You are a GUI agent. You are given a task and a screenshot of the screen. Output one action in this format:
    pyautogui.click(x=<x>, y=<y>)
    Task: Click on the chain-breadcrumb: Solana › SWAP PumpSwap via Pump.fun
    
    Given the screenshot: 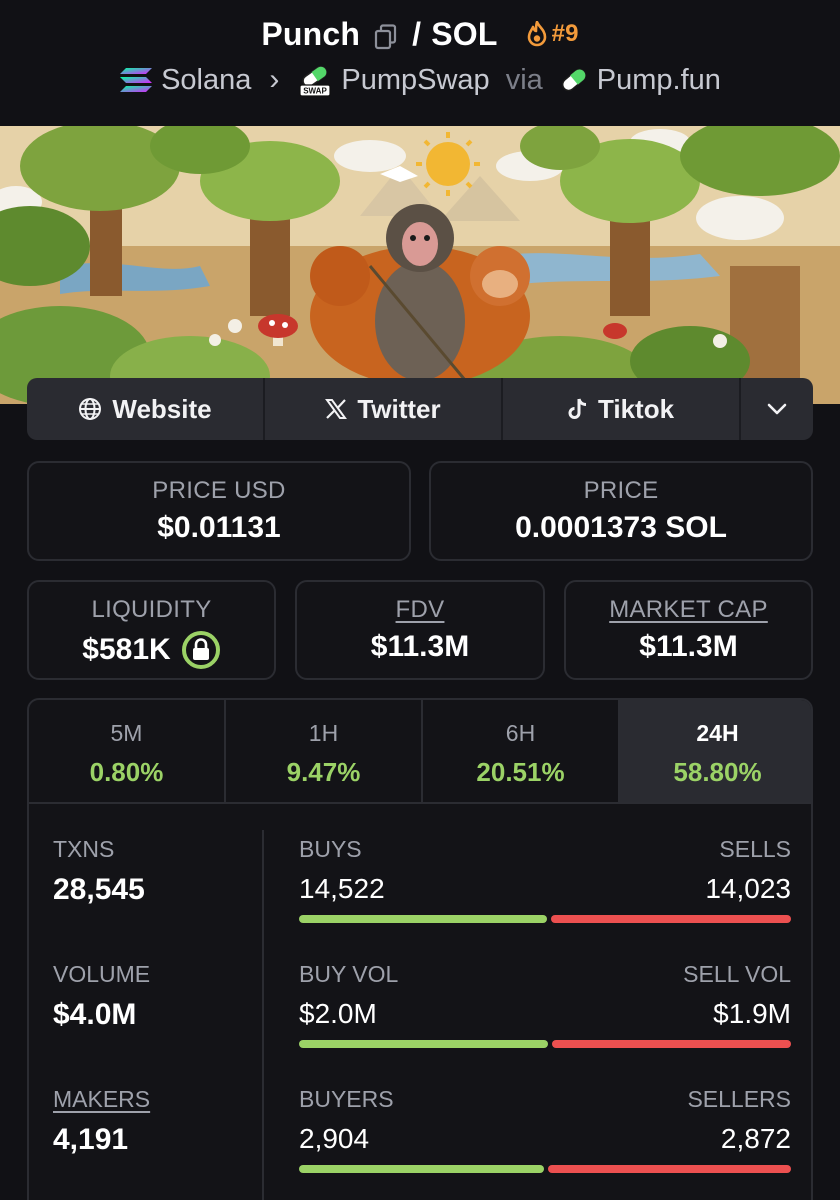 What is the action you would take?
    pyautogui.click(x=420, y=80)
    